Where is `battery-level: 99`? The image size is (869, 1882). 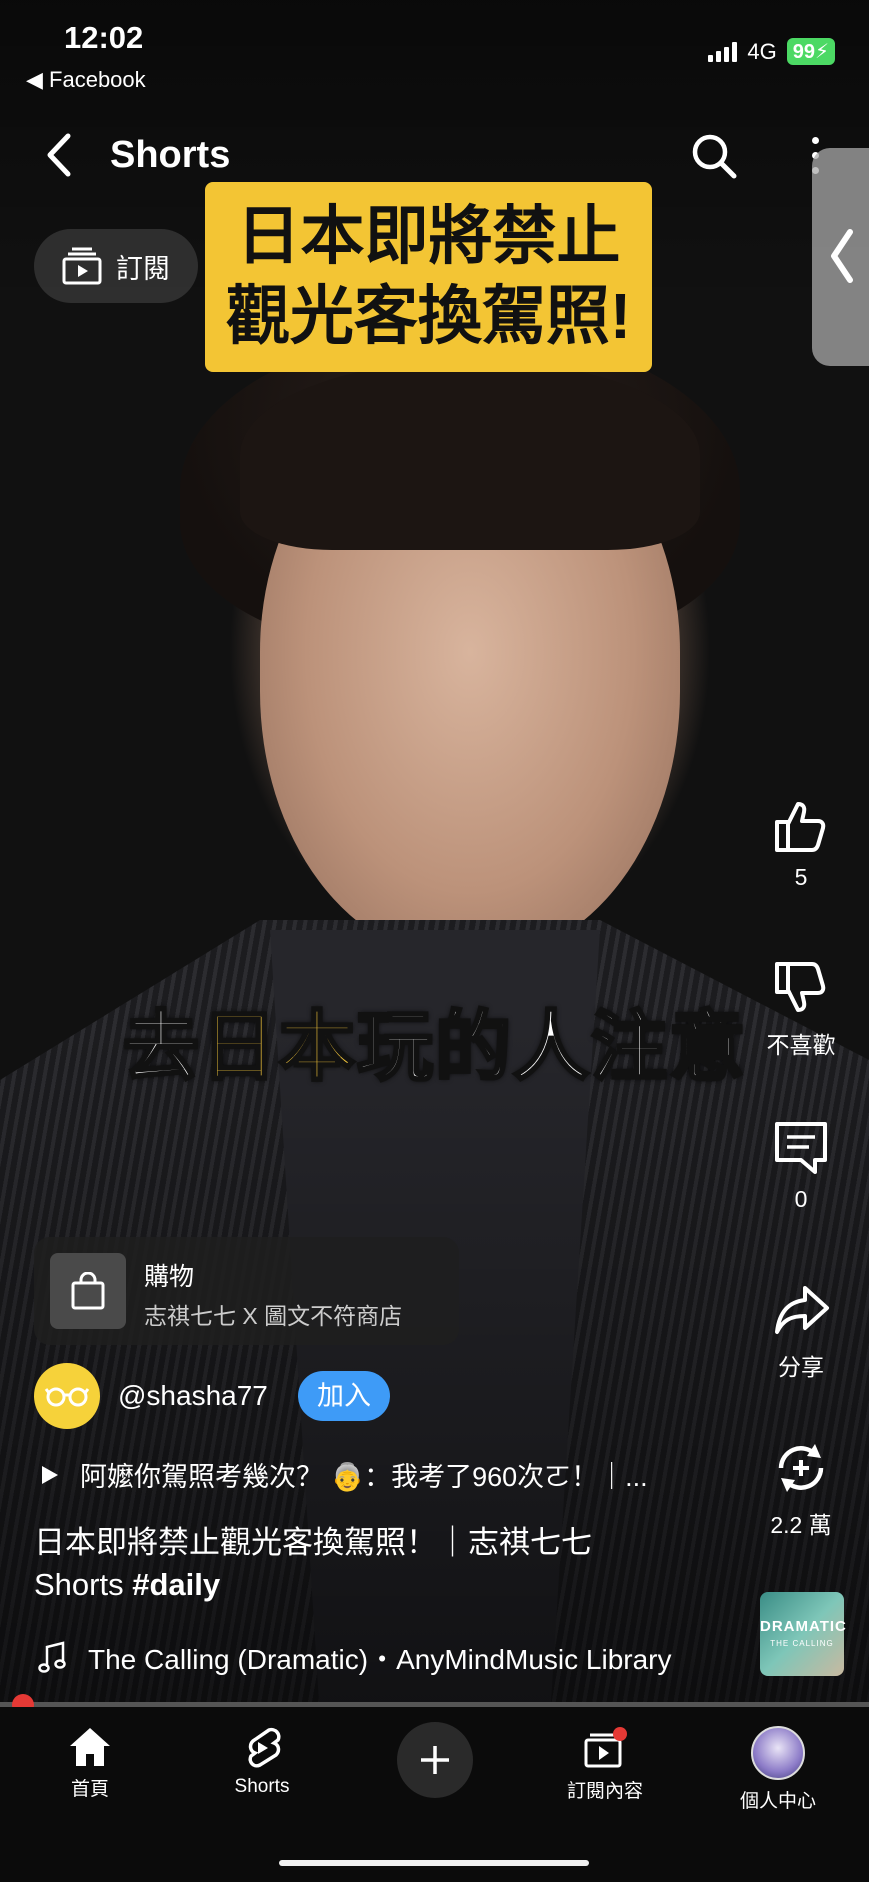
battery-level: 99 is located at coordinates (803, 52).